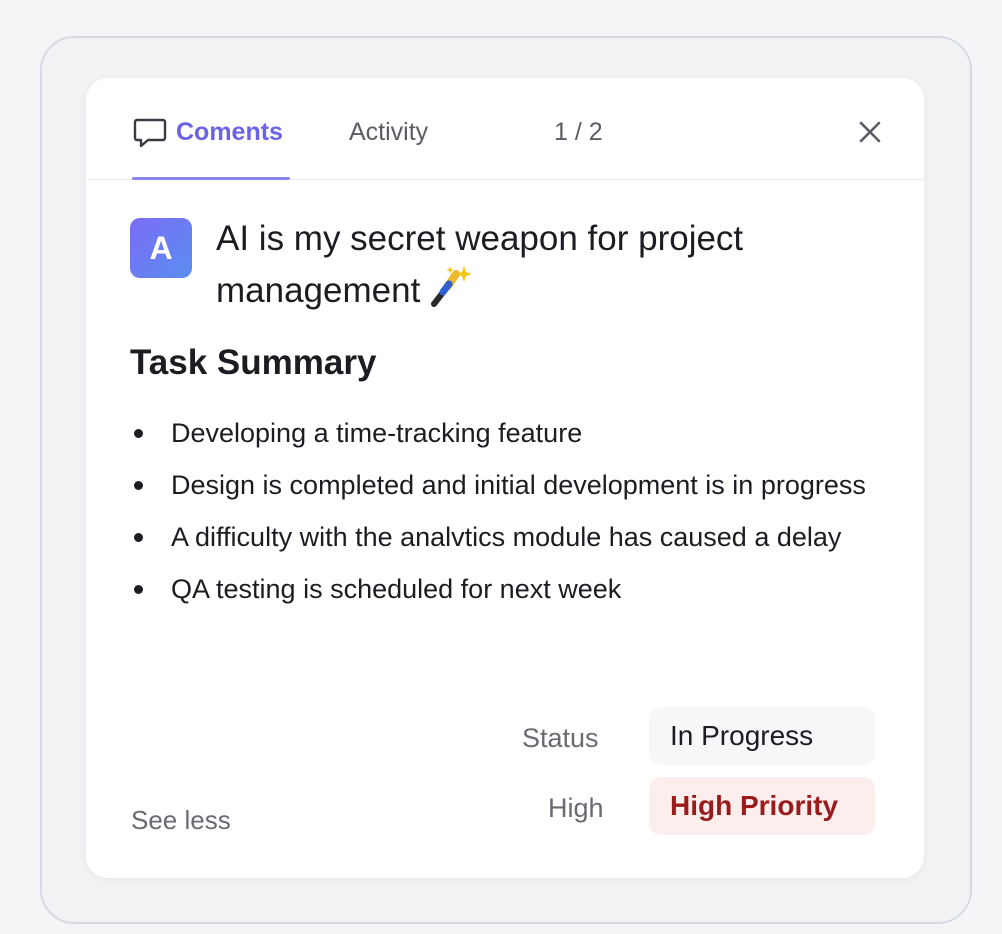 The height and width of the screenshot is (934, 1002). What do you see at coordinates (388, 132) in the screenshot?
I see `tab-activity: Activity` at bounding box center [388, 132].